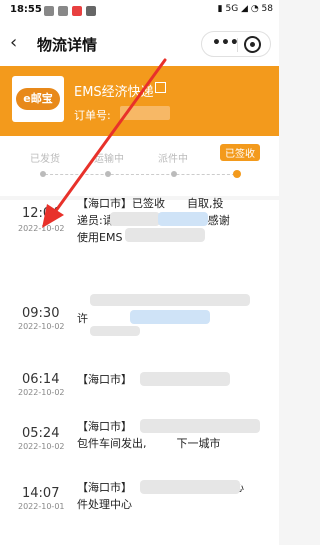 The image size is (320, 545). What do you see at coordinates (109, 159) in the screenshot?
I see `step-label-transit: 运输中` at bounding box center [109, 159].